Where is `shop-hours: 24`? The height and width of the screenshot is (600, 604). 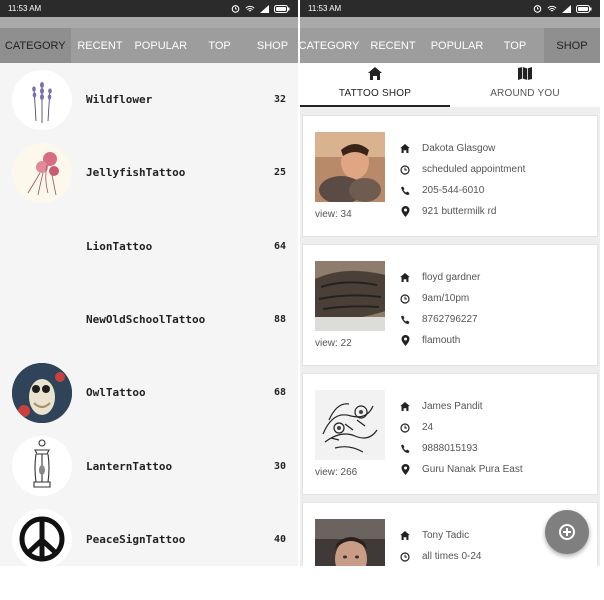 shop-hours: 24 is located at coordinates (428, 427).